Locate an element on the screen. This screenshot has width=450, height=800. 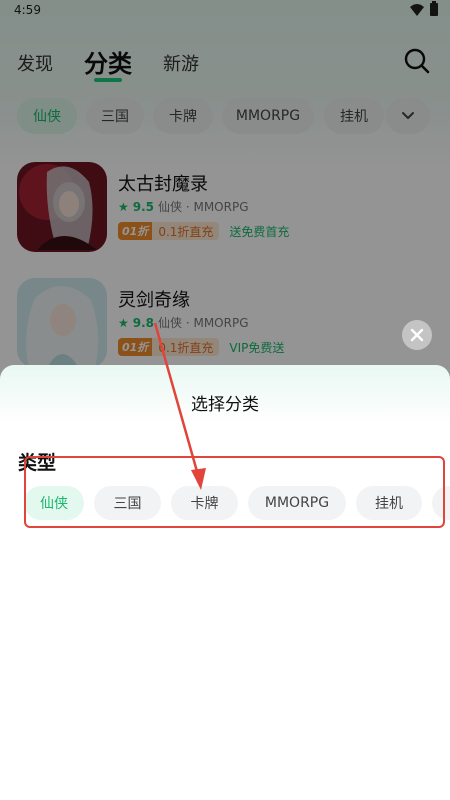
annotation-highlight-box is located at coordinates (234, 492).